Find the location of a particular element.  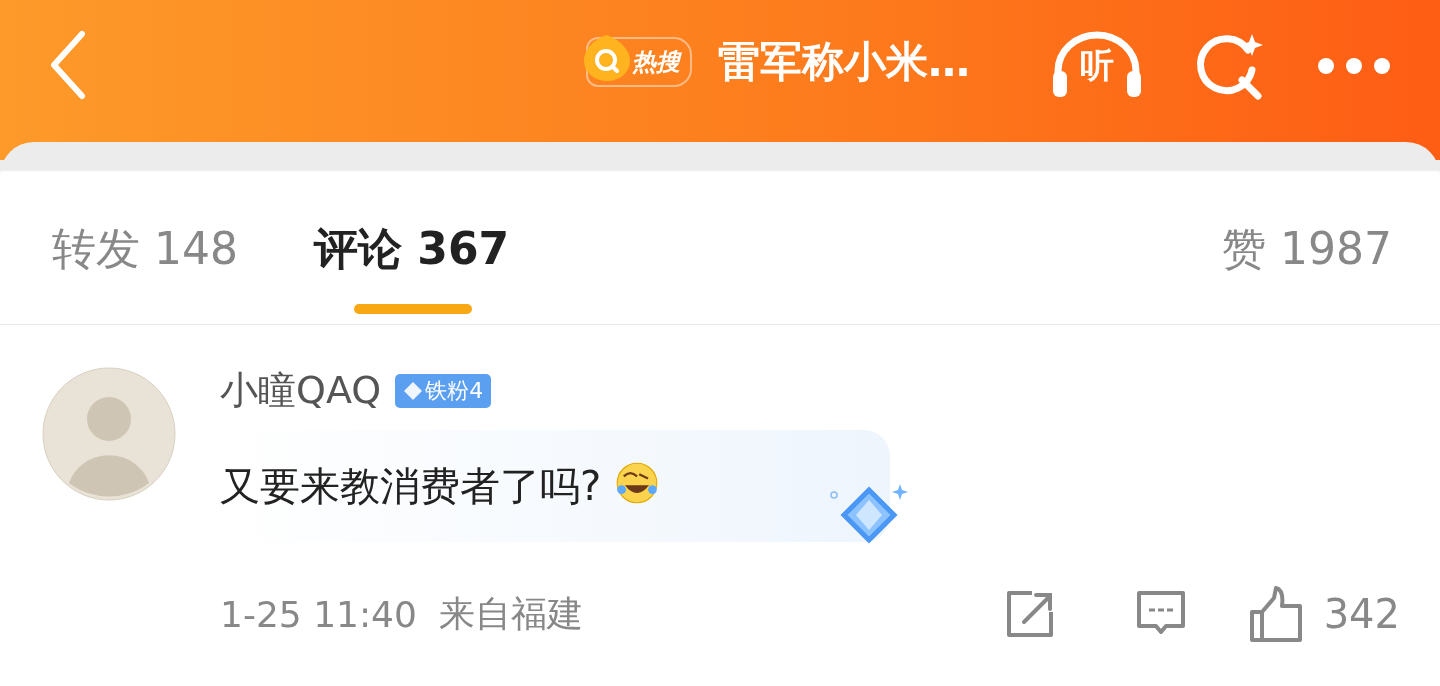

laughing-face-icon is located at coordinates (637, 483).